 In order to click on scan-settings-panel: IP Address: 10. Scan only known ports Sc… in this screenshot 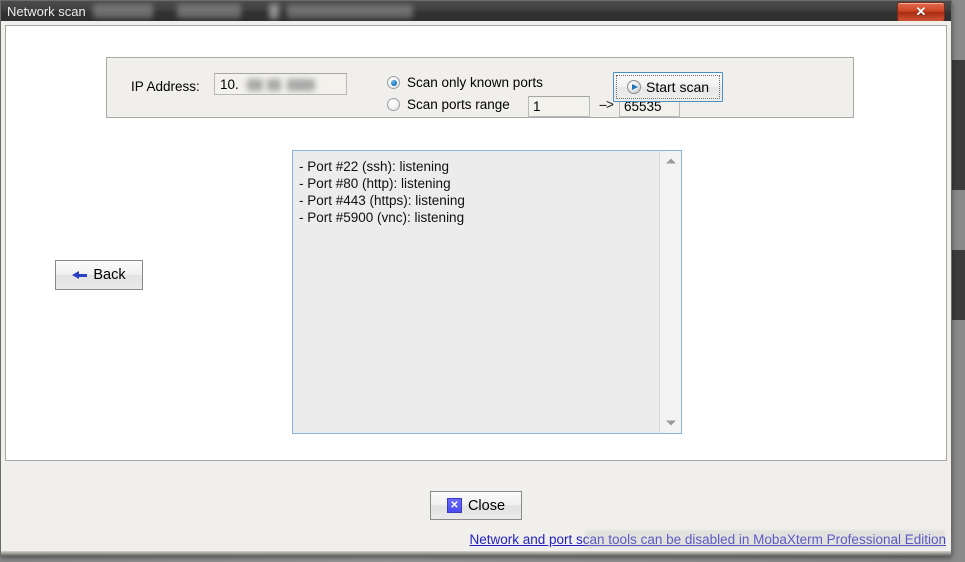, I will do `click(480, 87)`.